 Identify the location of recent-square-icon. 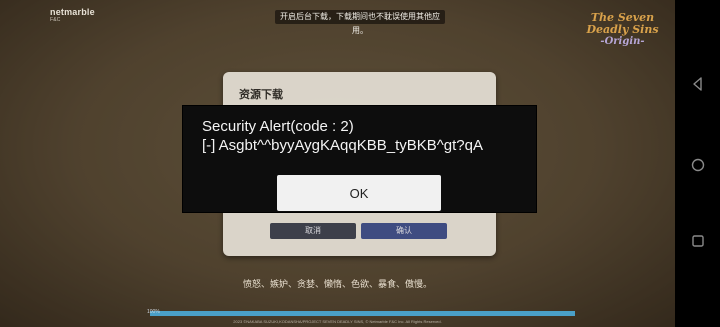
(698, 241).